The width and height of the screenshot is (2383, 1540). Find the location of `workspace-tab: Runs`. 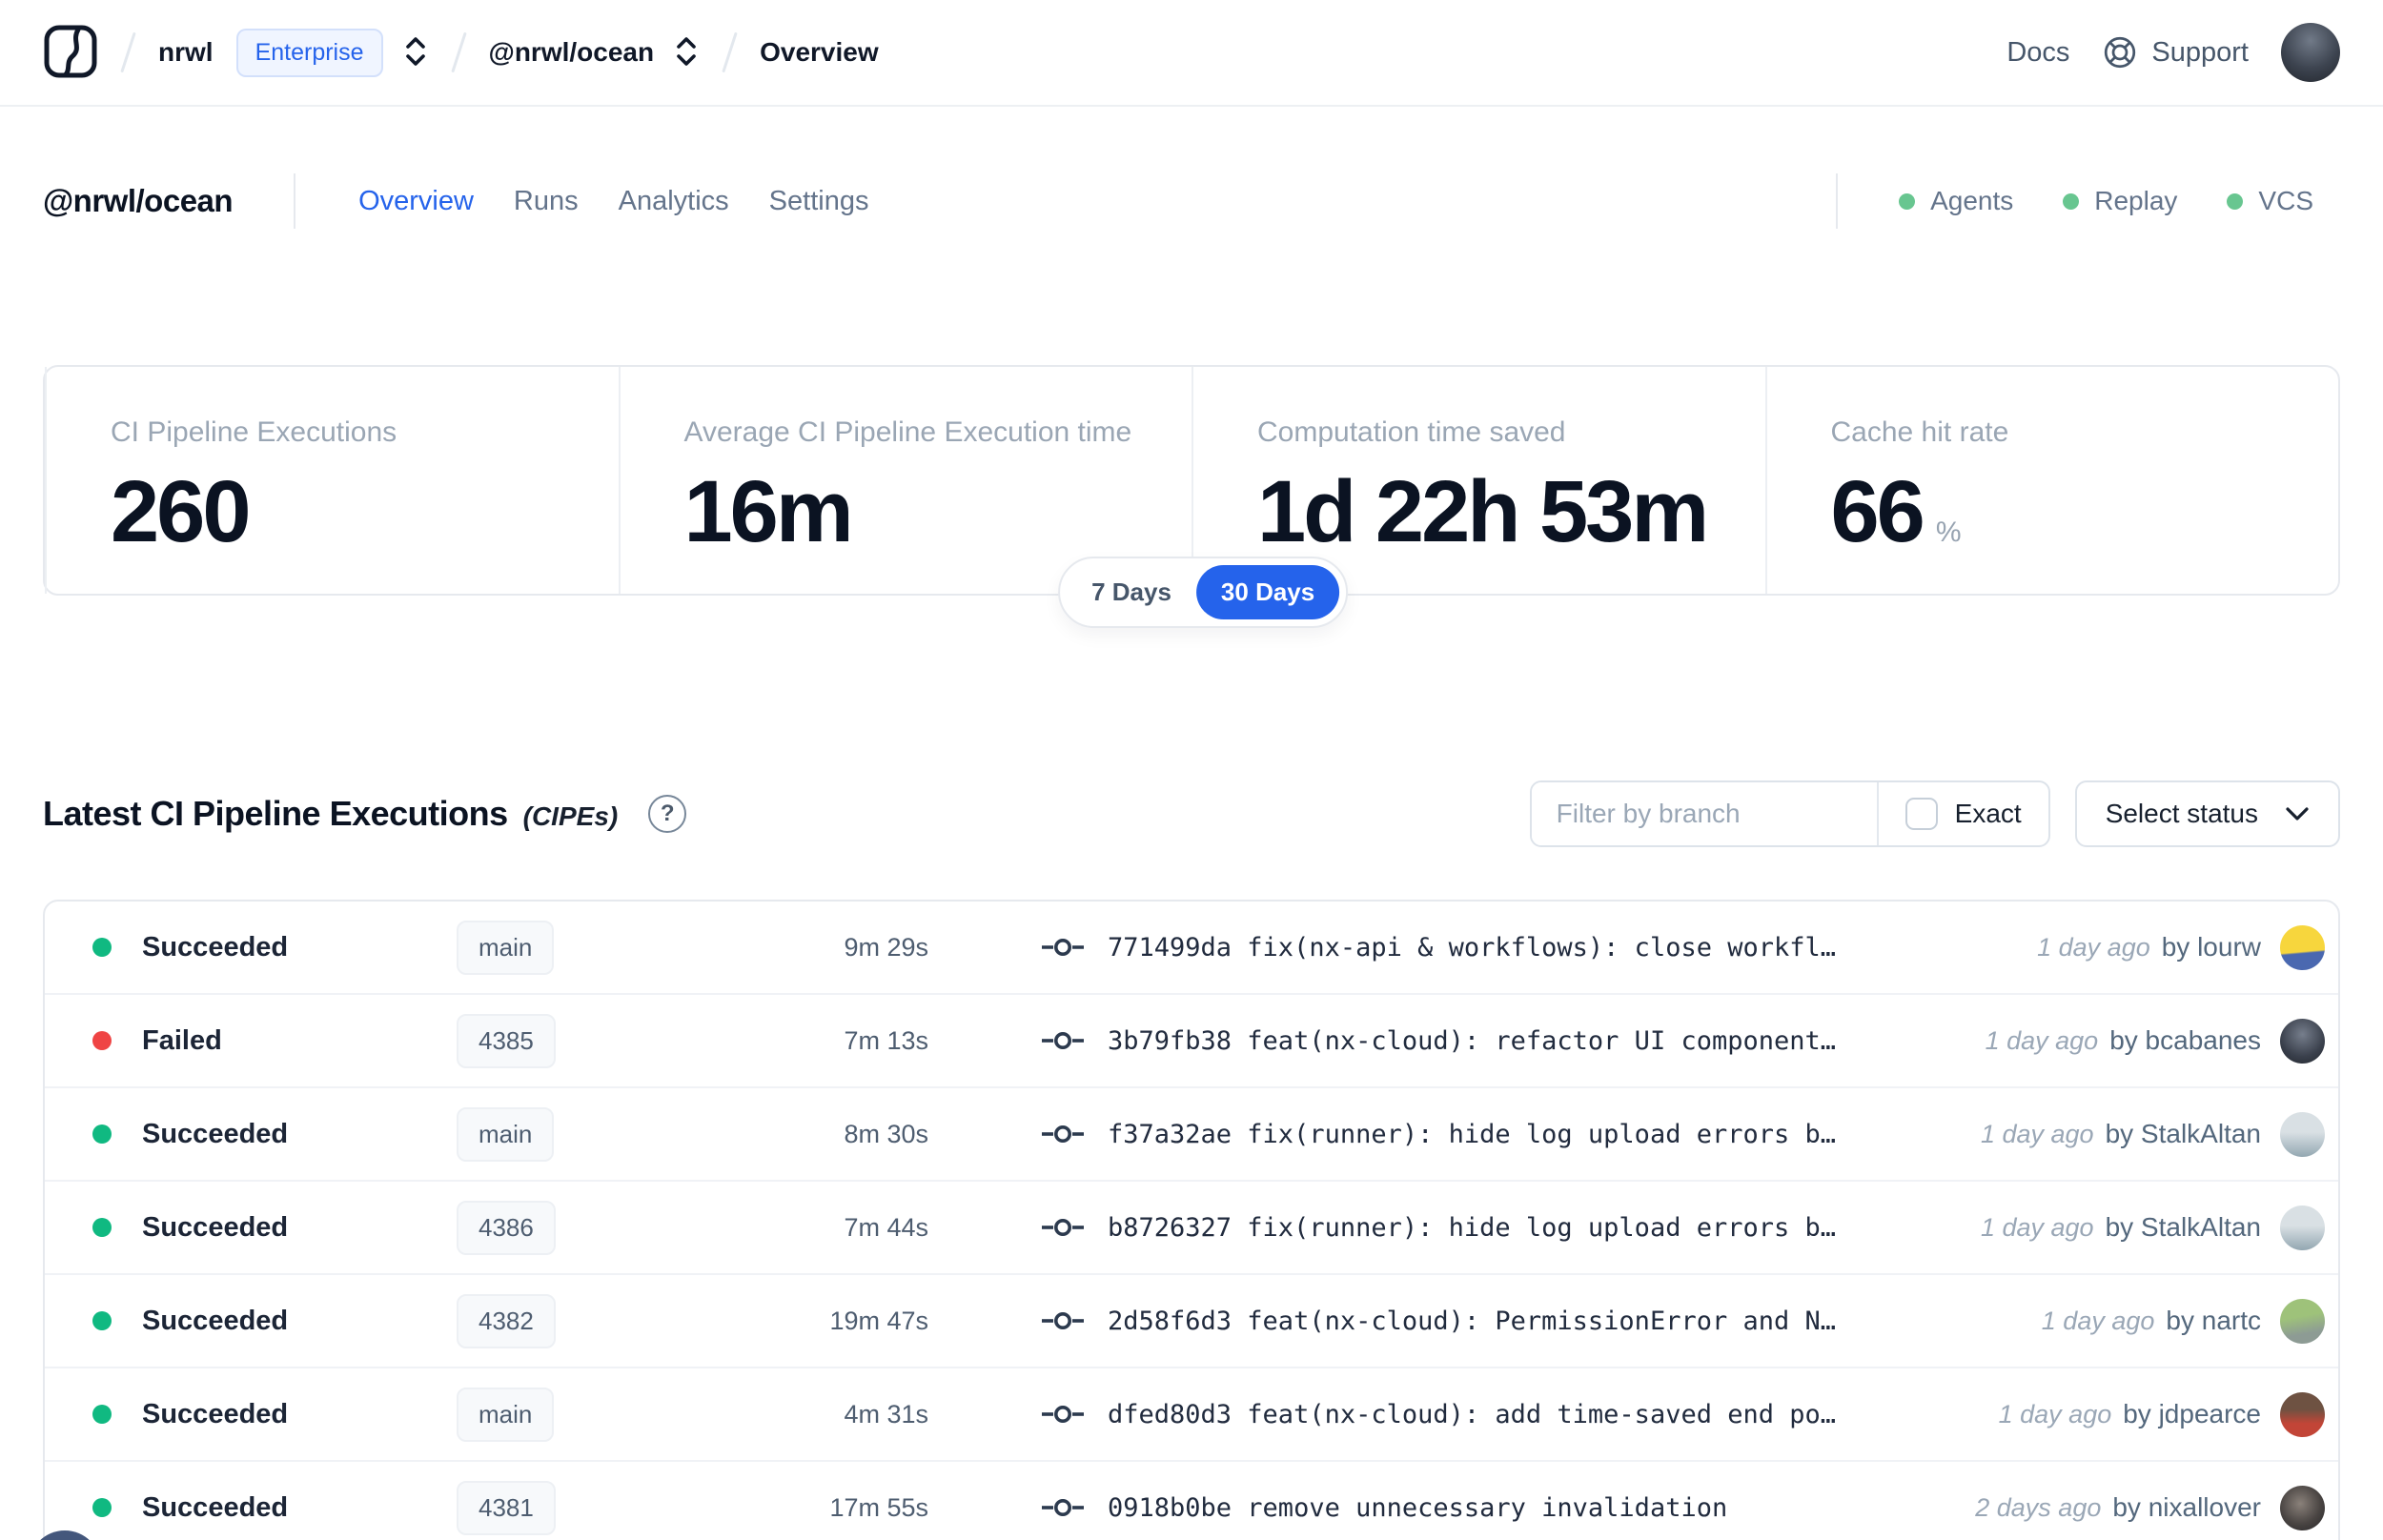

workspace-tab: Runs is located at coordinates (547, 201).